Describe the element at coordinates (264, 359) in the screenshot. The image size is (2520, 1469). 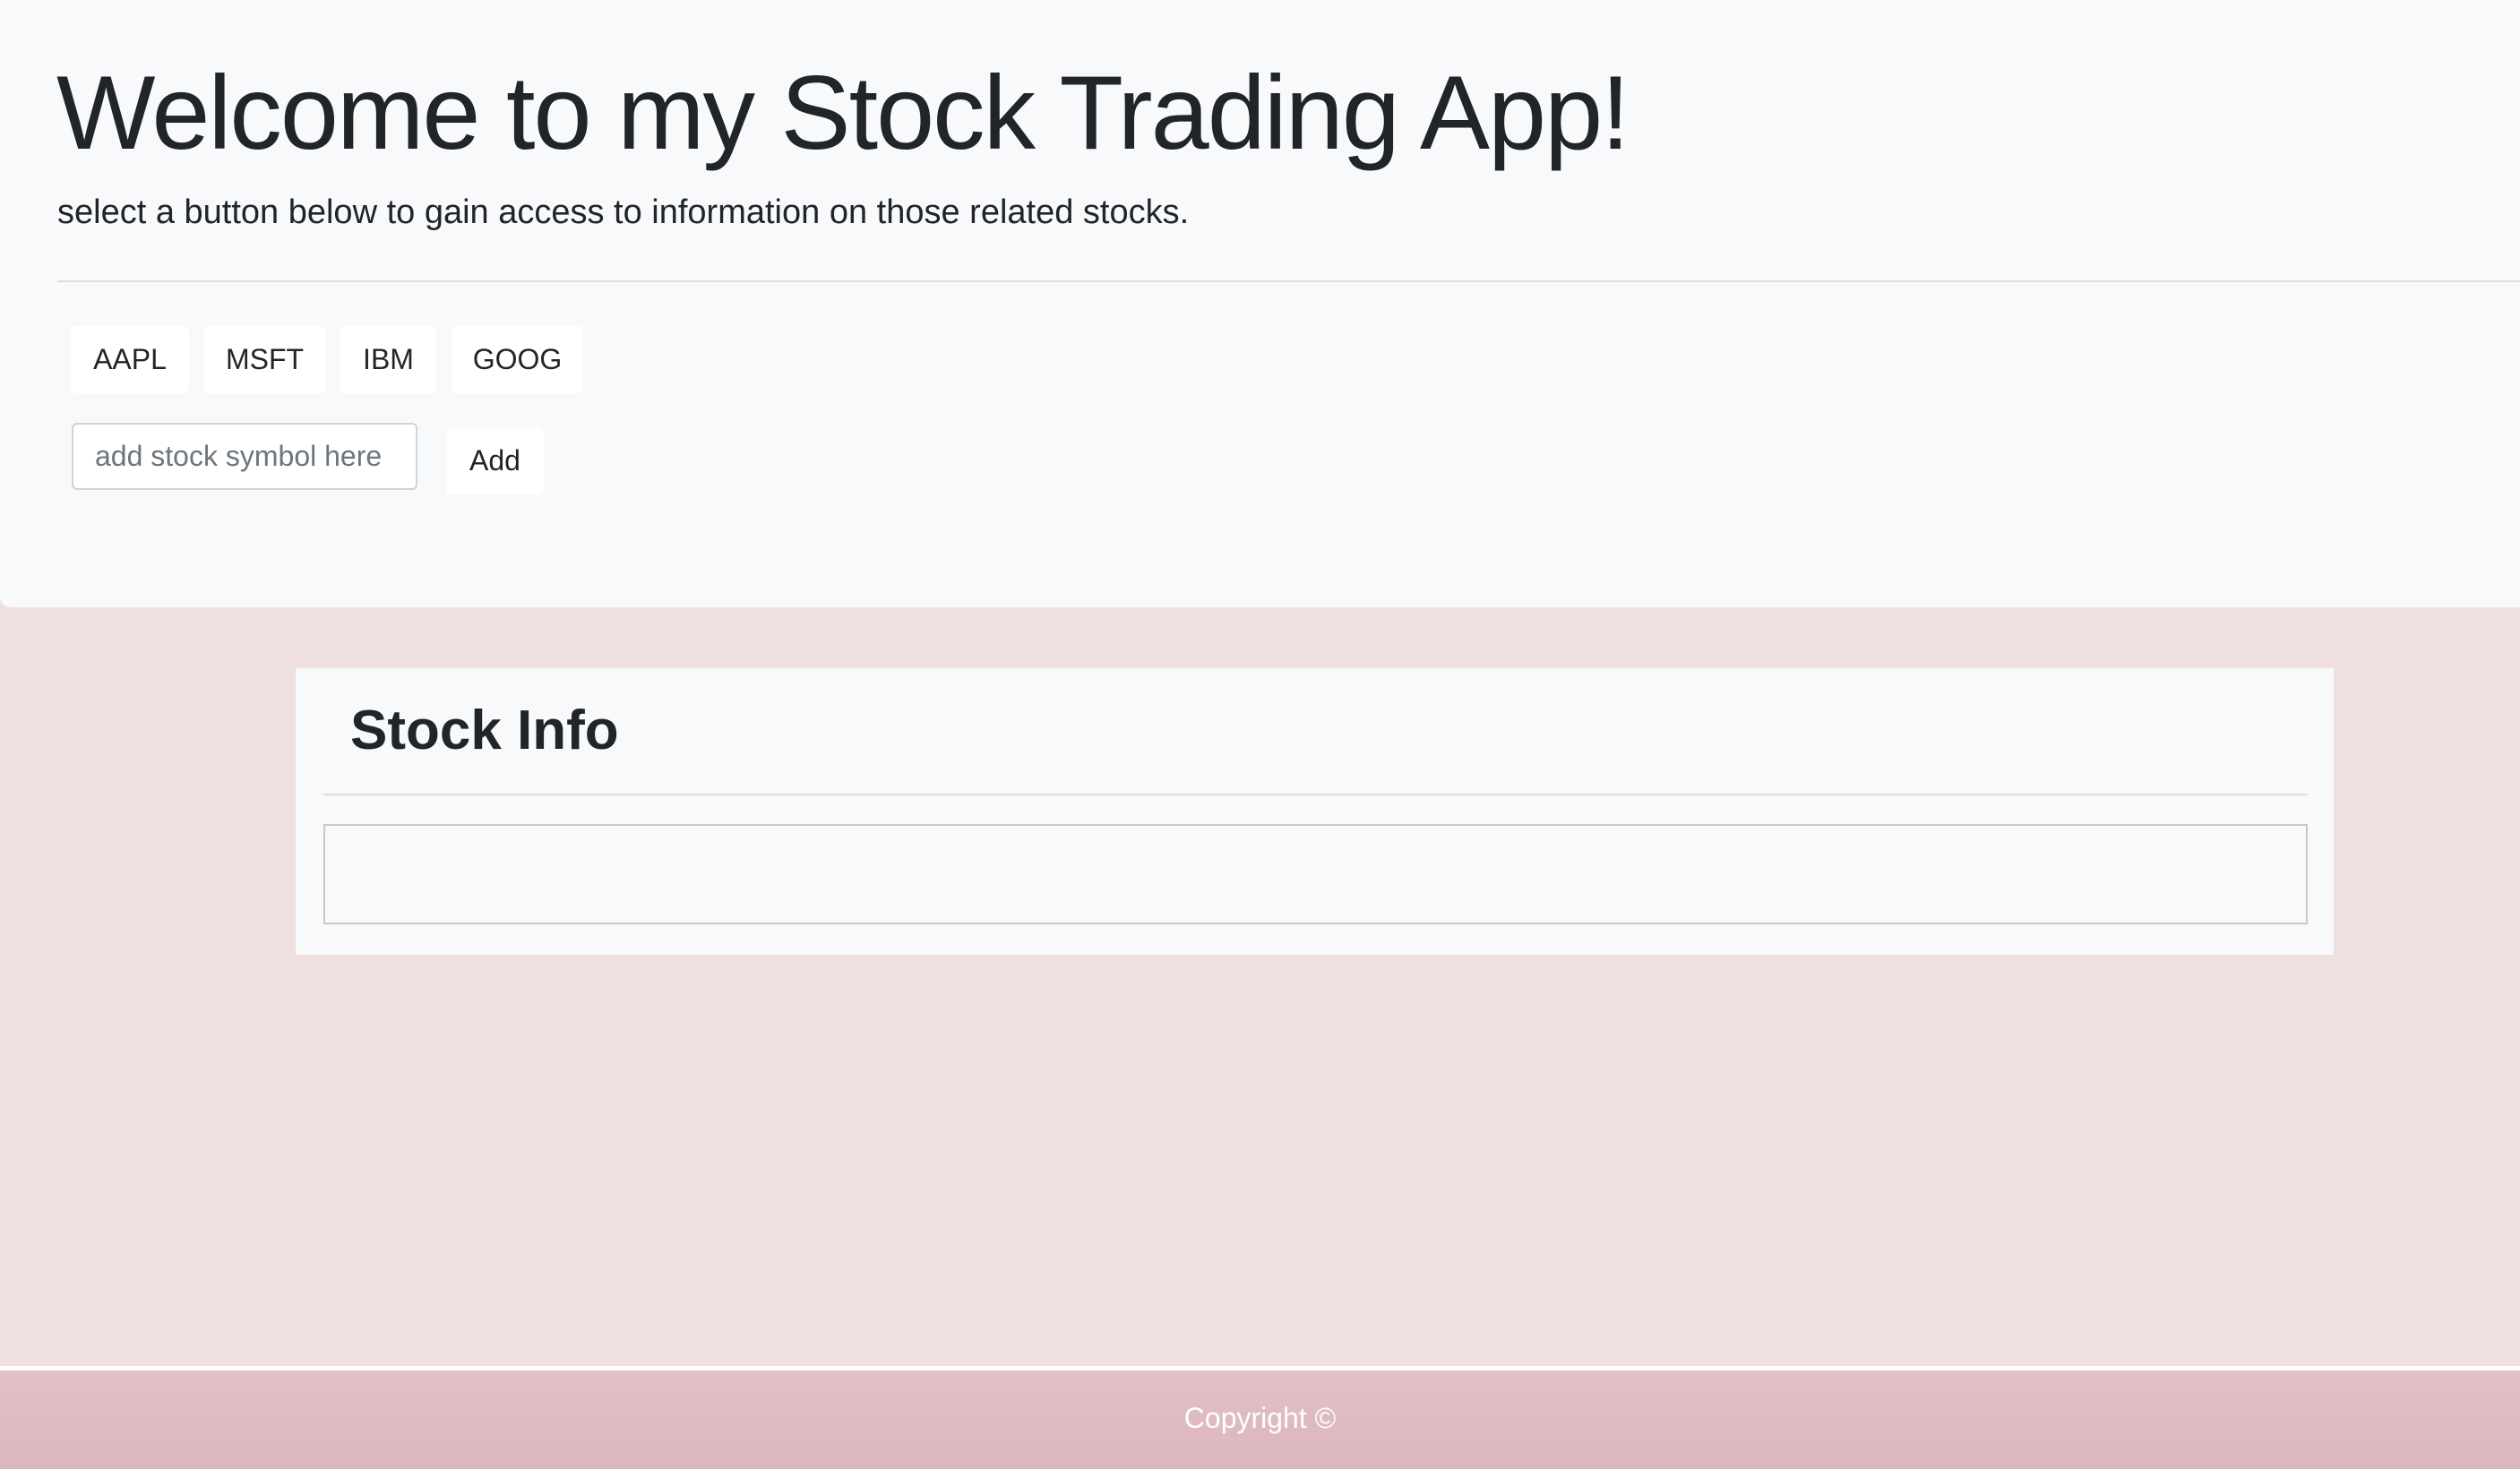
I see `stock-button-msft: MSFT` at that location.